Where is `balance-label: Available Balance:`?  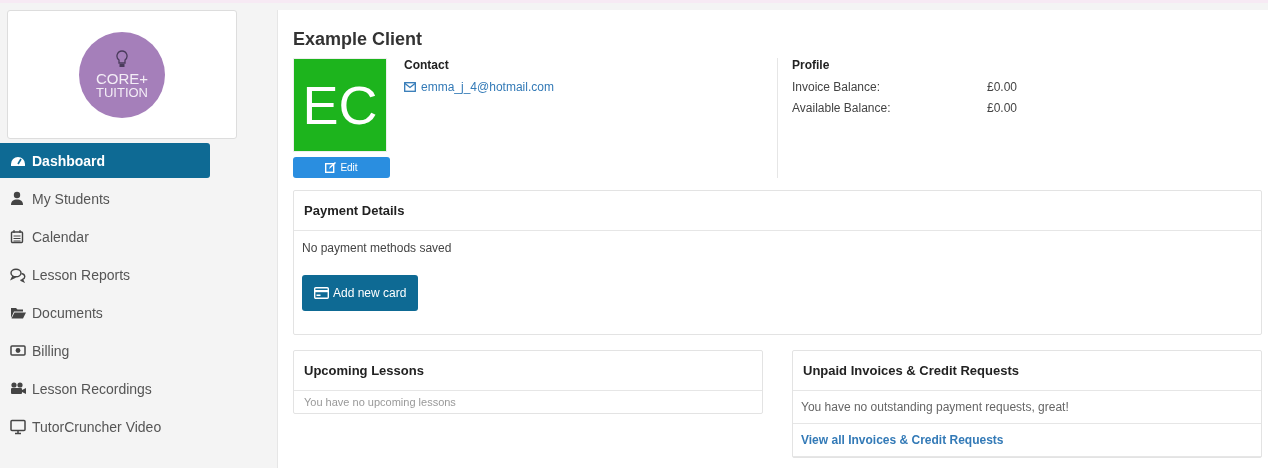
balance-label: Available Balance: is located at coordinates (842, 108).